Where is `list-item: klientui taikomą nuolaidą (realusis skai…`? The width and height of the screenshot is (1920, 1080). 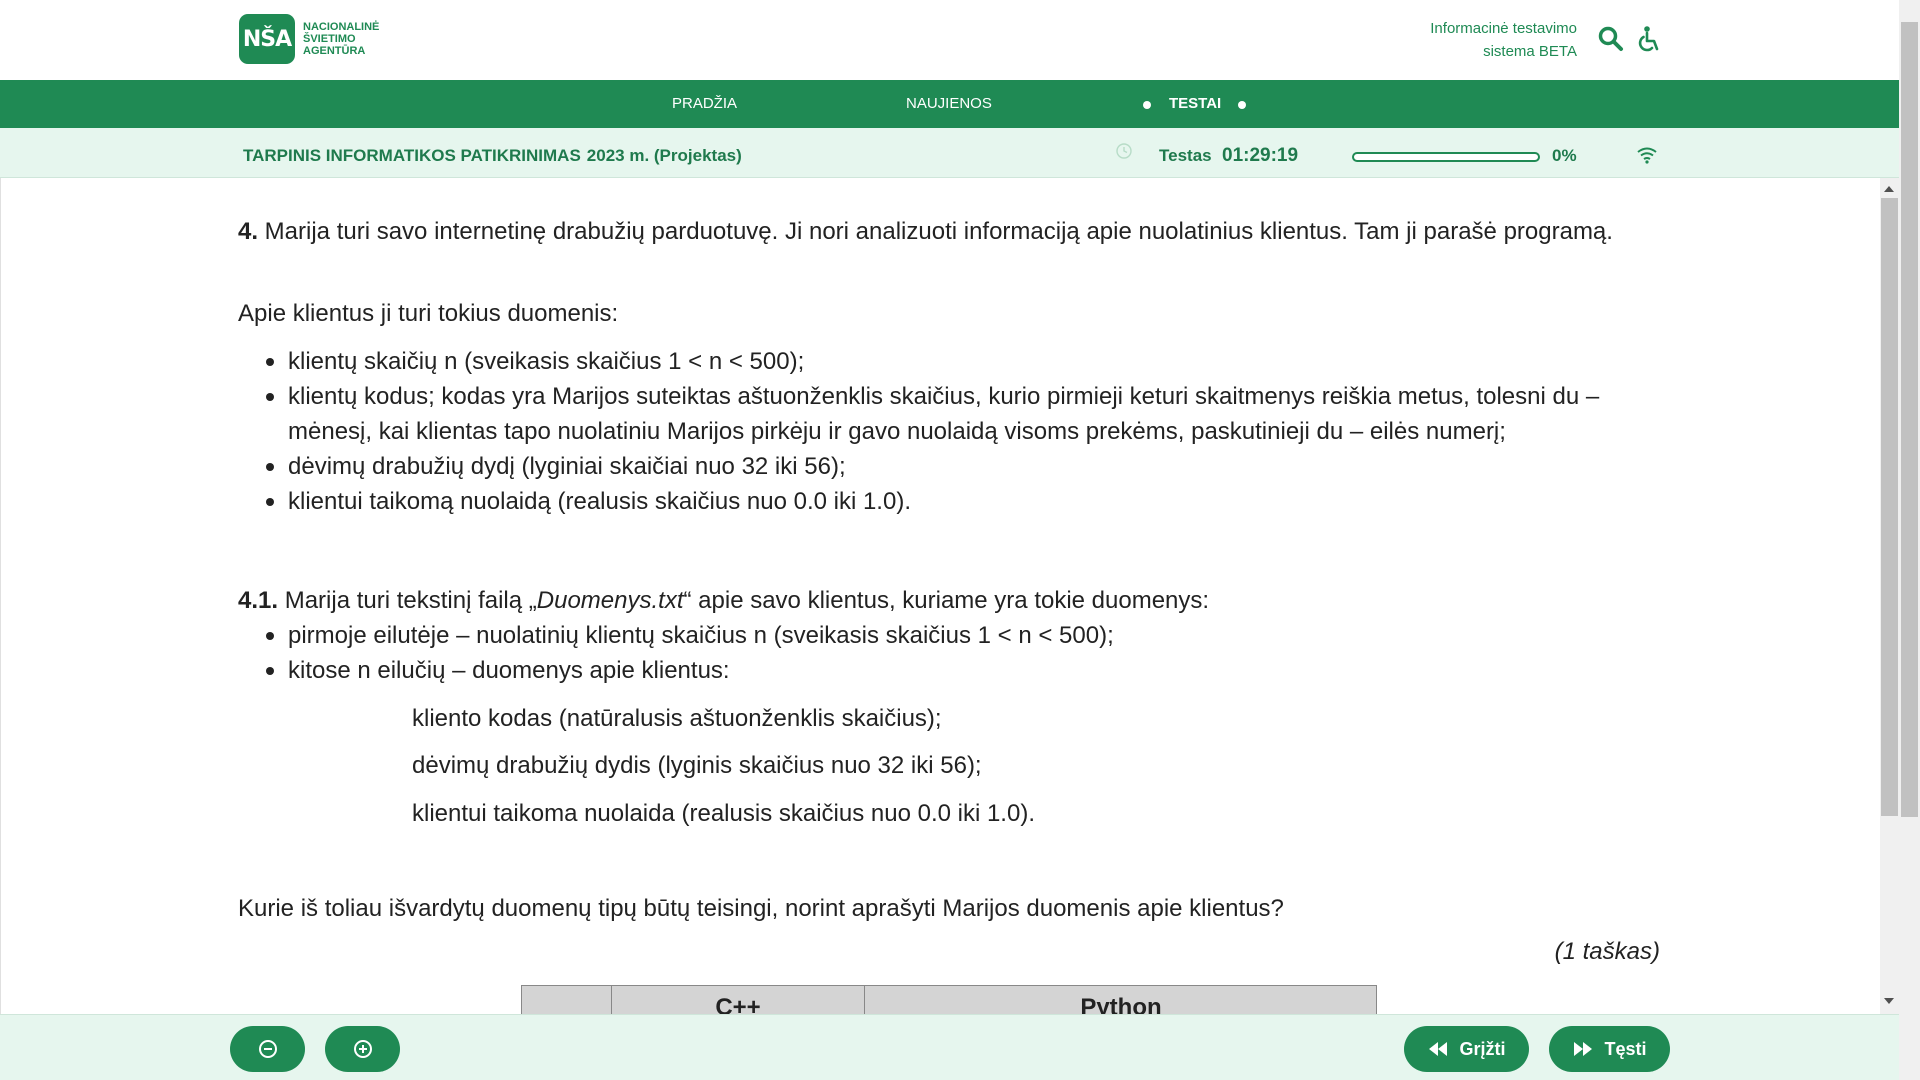
list-item: klientui taikomą nuolaidą (realusis skai… is located at coordinates (977, 501).